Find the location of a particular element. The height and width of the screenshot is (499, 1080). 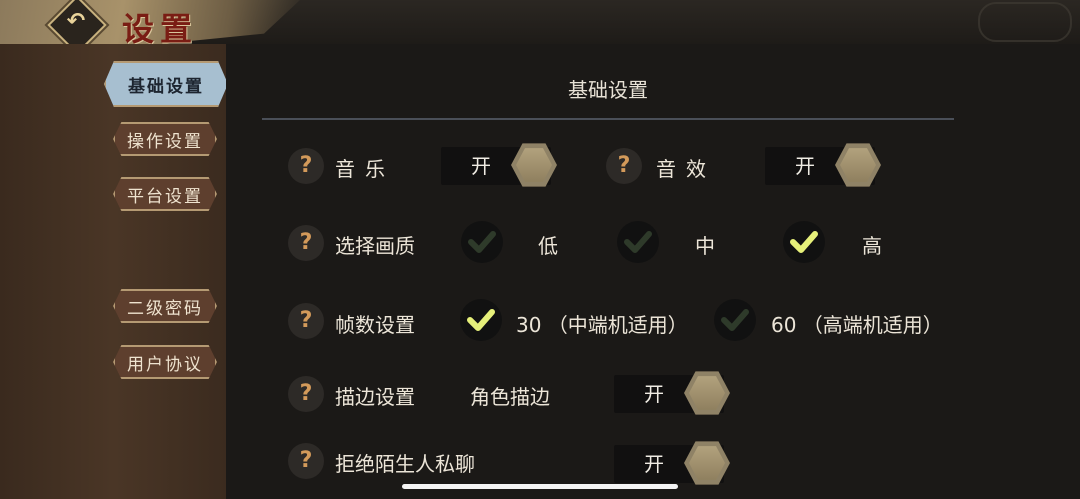

music-toggle: 开 is located at coordinates (499, 165).